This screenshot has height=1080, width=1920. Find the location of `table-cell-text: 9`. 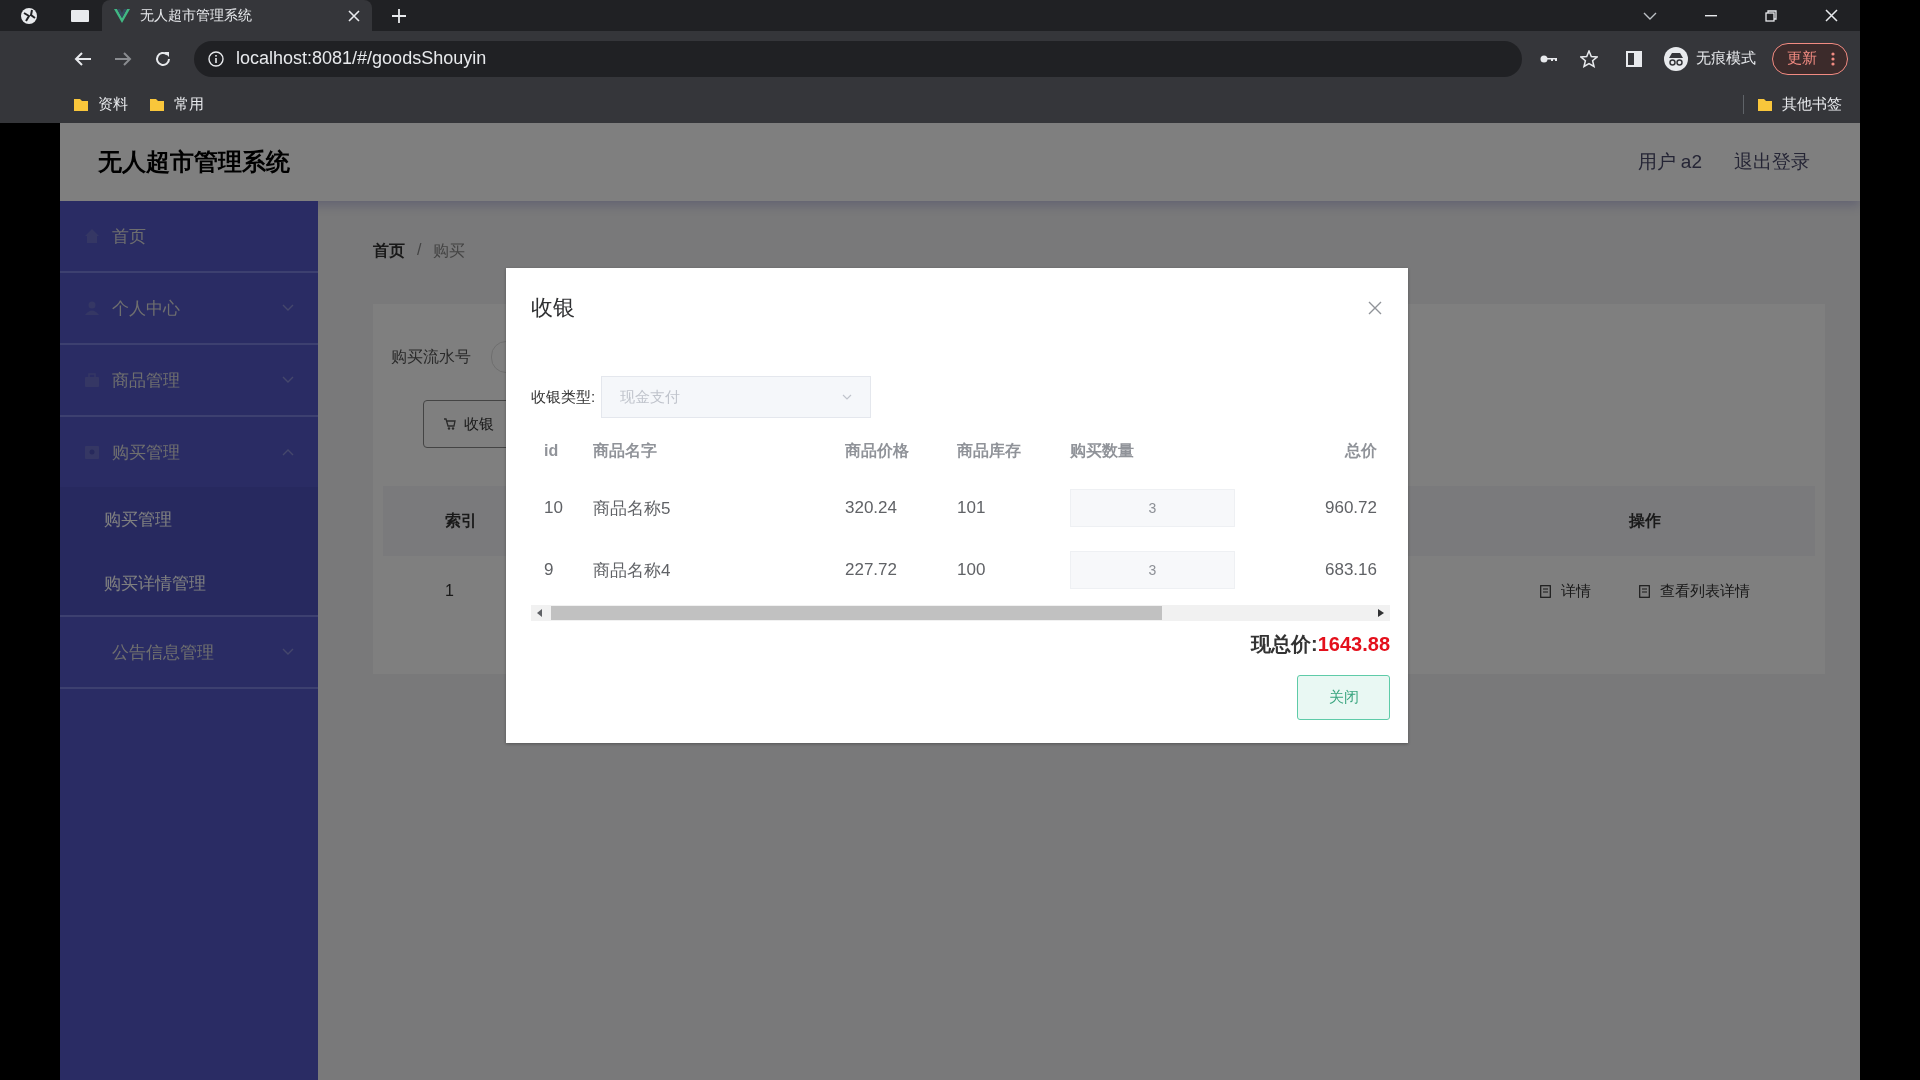

table-cell-text: 9 is located at coordinates (549, 570).